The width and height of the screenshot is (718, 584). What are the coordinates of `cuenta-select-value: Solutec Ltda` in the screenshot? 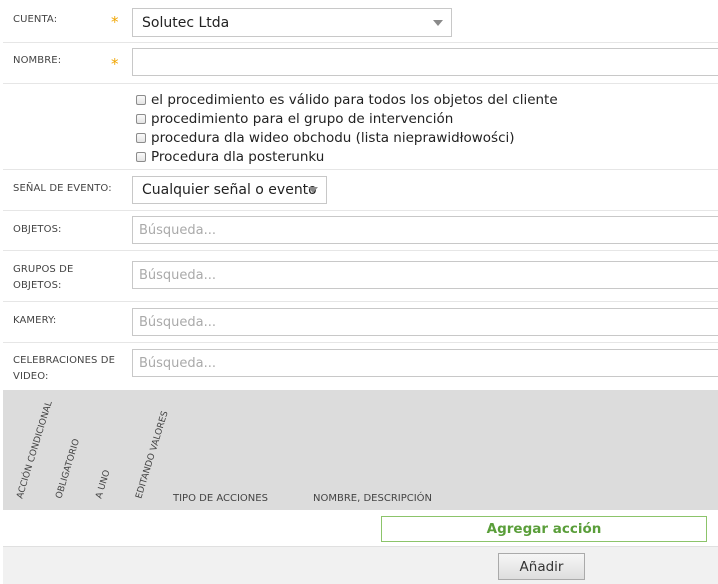 It's located at (186, 22).